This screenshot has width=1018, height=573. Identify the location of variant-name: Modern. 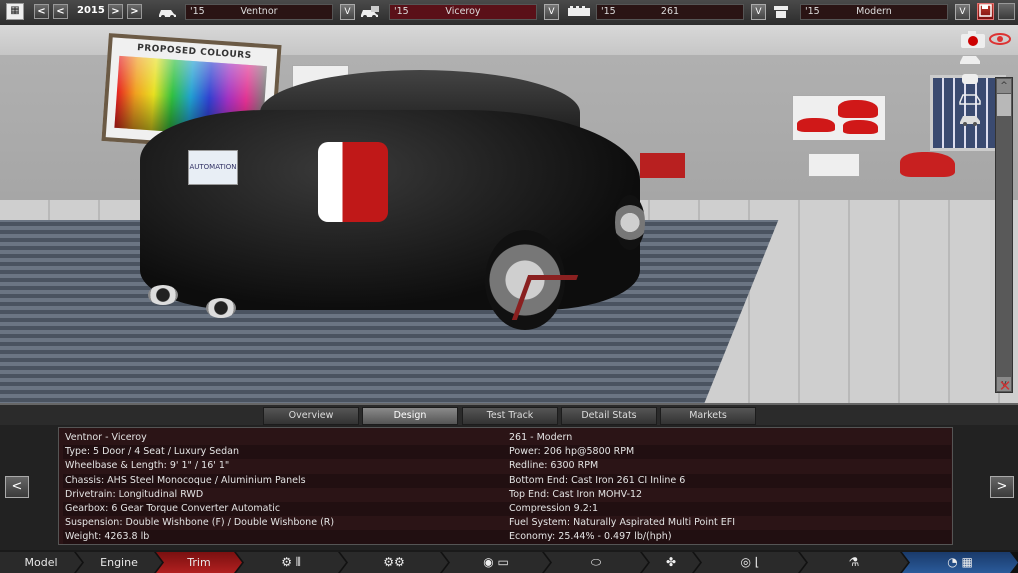
(874, 11).